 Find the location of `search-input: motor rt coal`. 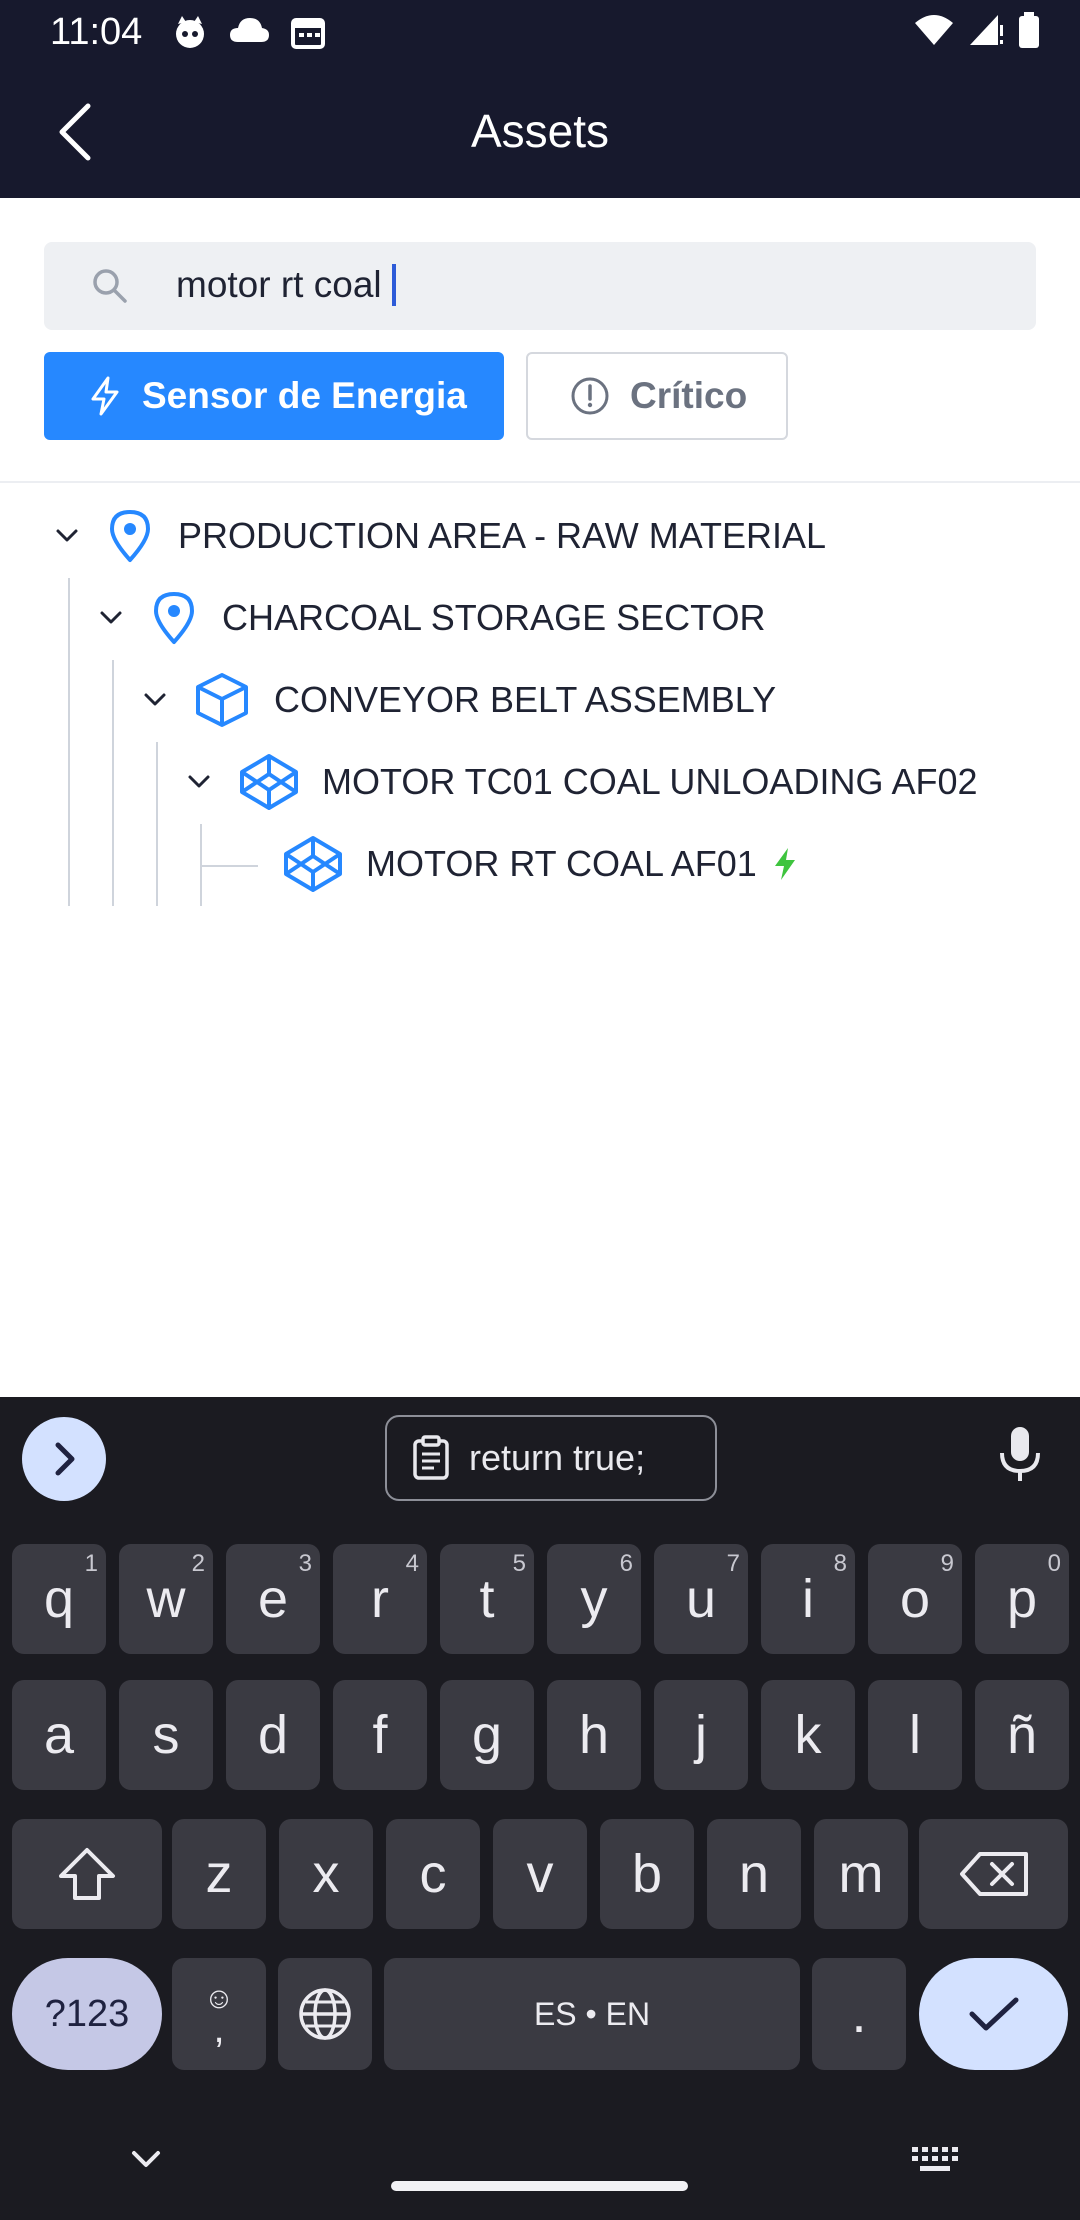

search-input: motor rt coal is located at coordinates (540, 286).